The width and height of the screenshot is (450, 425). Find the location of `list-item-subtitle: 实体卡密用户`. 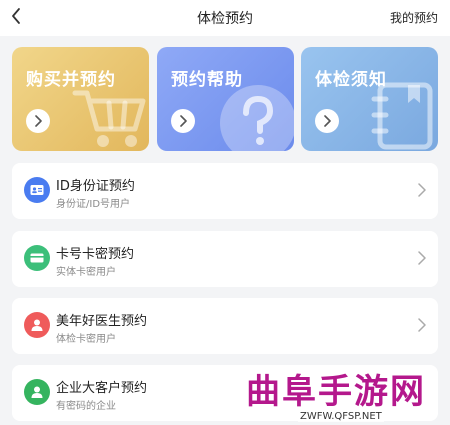

list-item-subtitle: 实体卡密用户 is located at coordinates (86, 272).